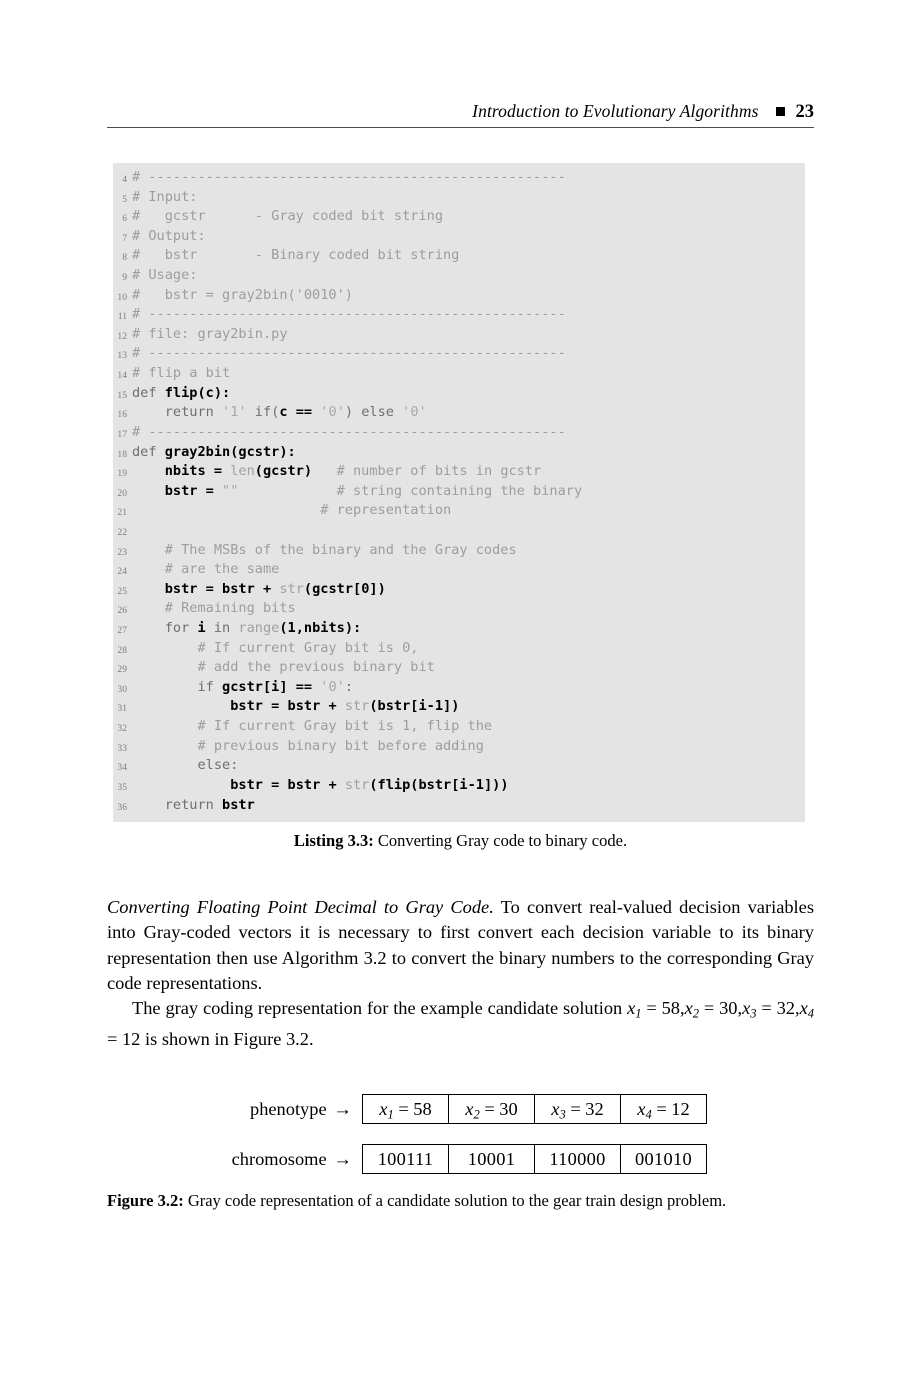  What do you see at coordinates (122, 807) in the screenshot?
I see `code-line-number: 36` at bounding box center [122, 807].